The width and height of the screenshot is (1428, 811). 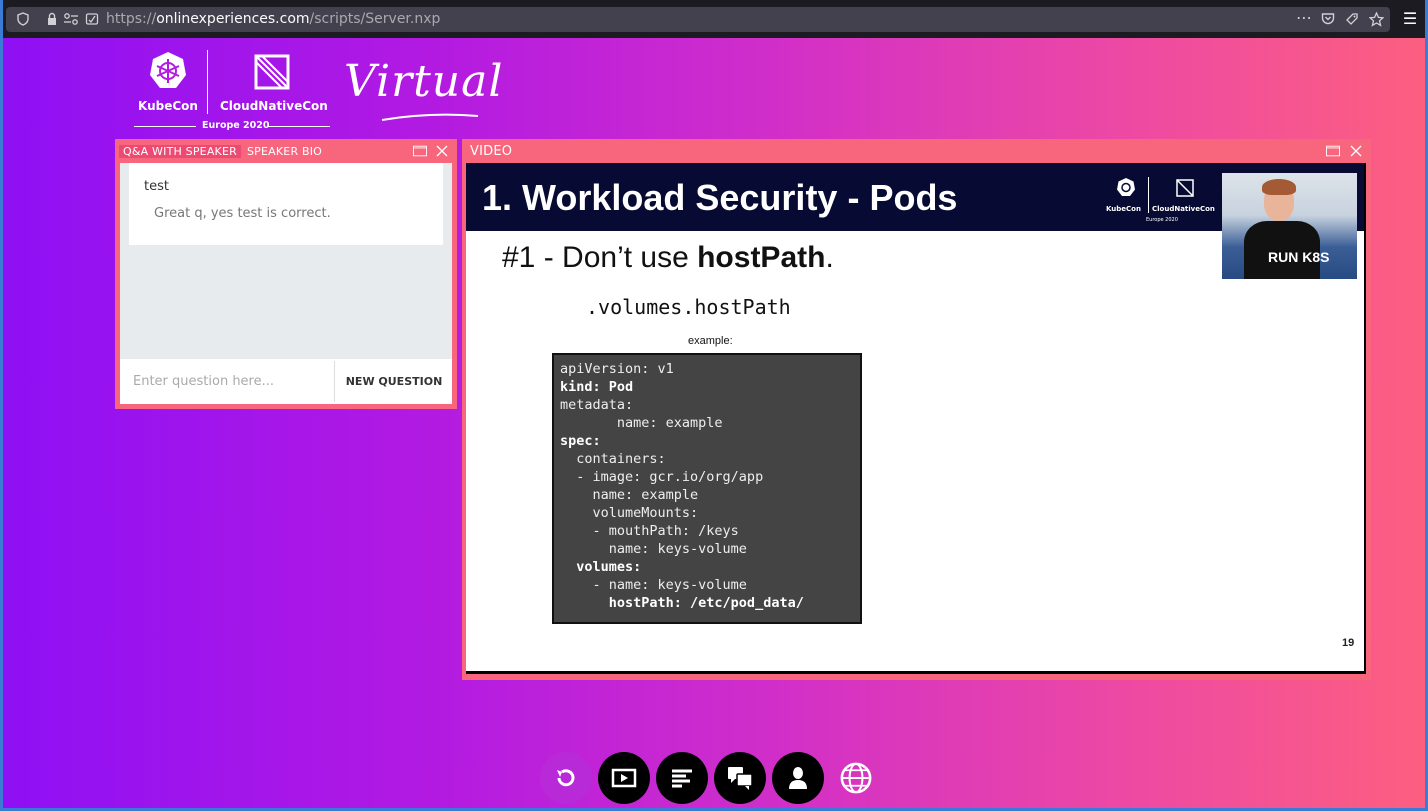 What do you see at coordinates (597, 405) in the screenshot?
I see `code-line: metadata:` at bounding box center [597, 405].